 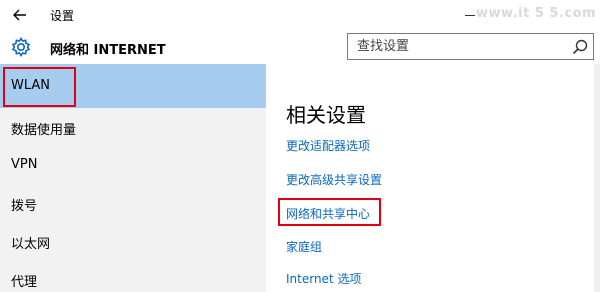 What do you see at coordinates (24, 164) in the screenshot?
I see `sidebar-item-label: VPN` at bounding box center [24, 164].